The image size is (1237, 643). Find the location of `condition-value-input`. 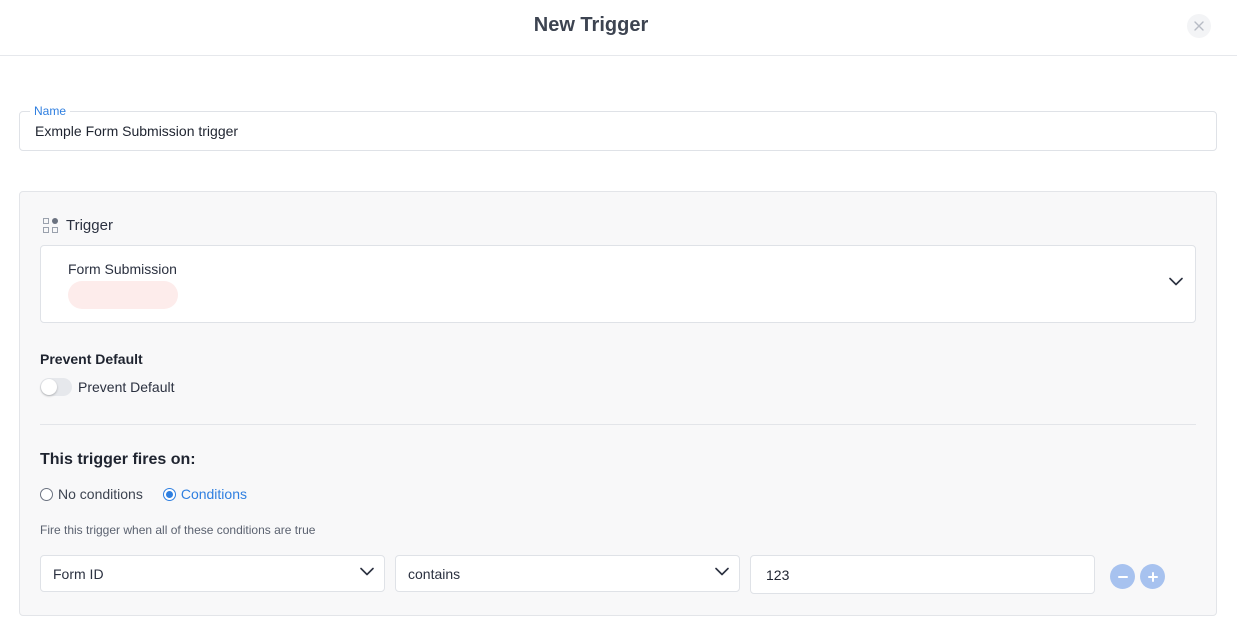

condition-value-input is located at coordinates (922, 574).